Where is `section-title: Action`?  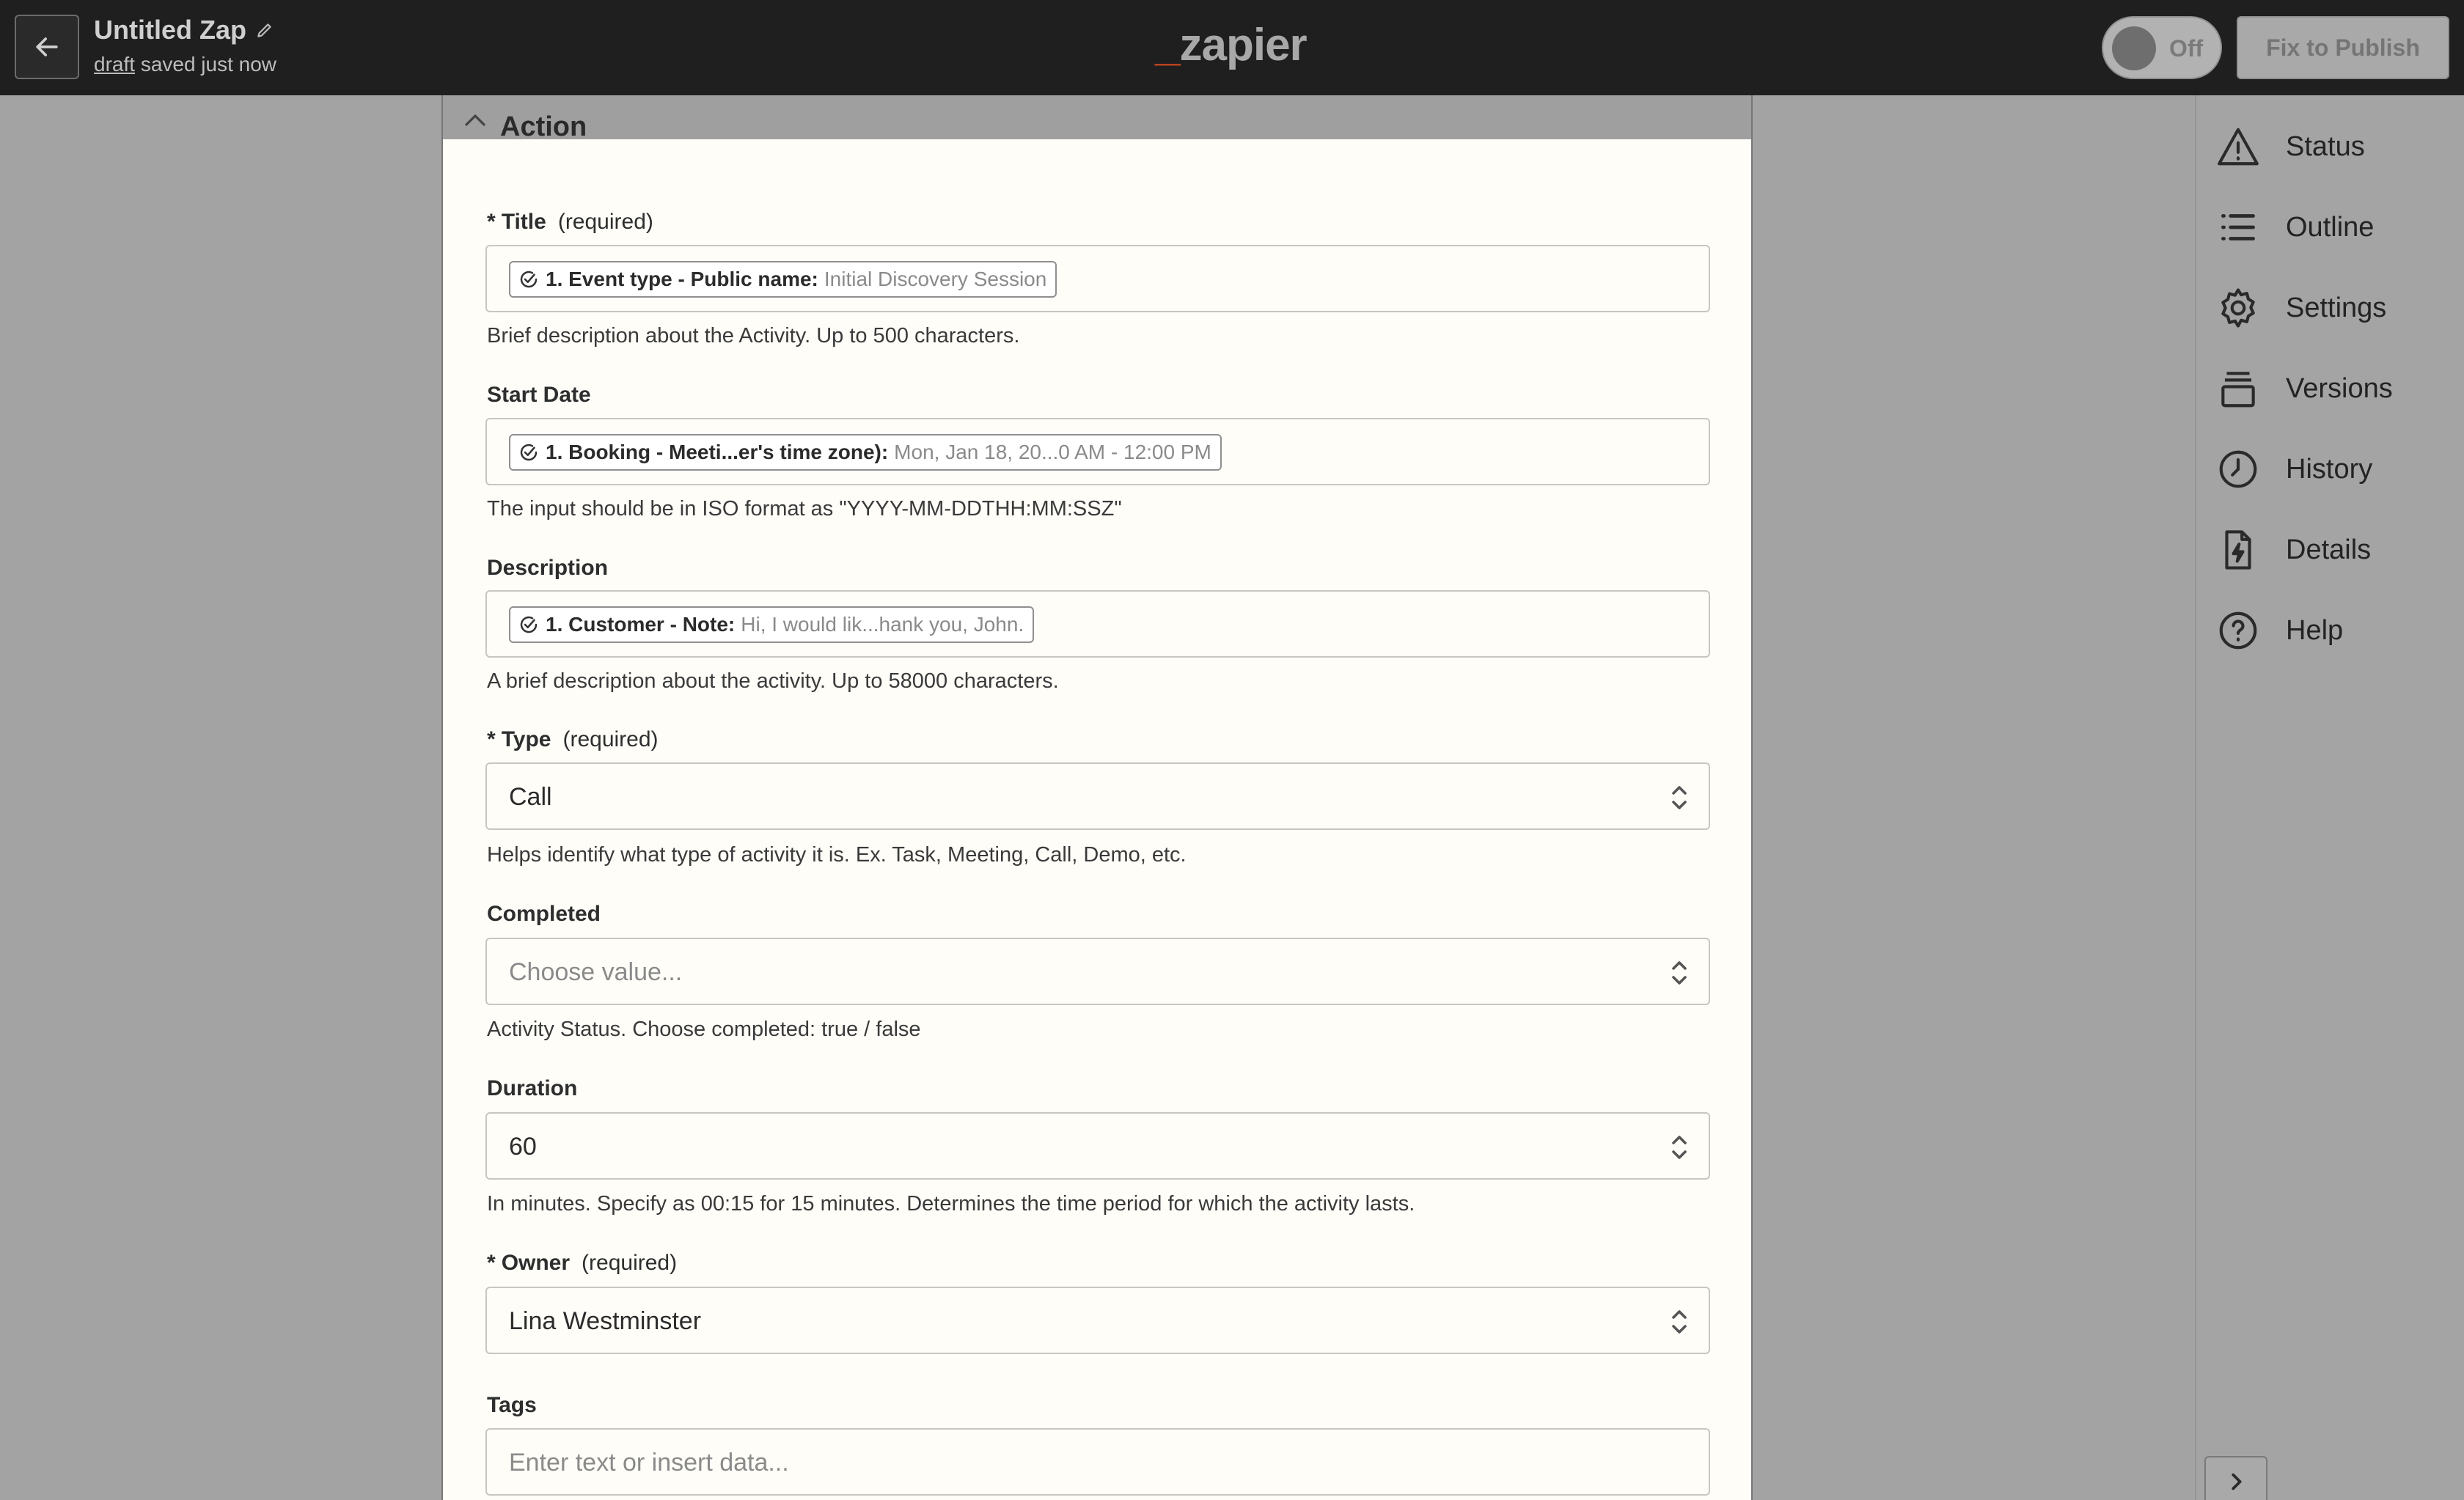
section-title: Action is located at coordinates (543, 127).